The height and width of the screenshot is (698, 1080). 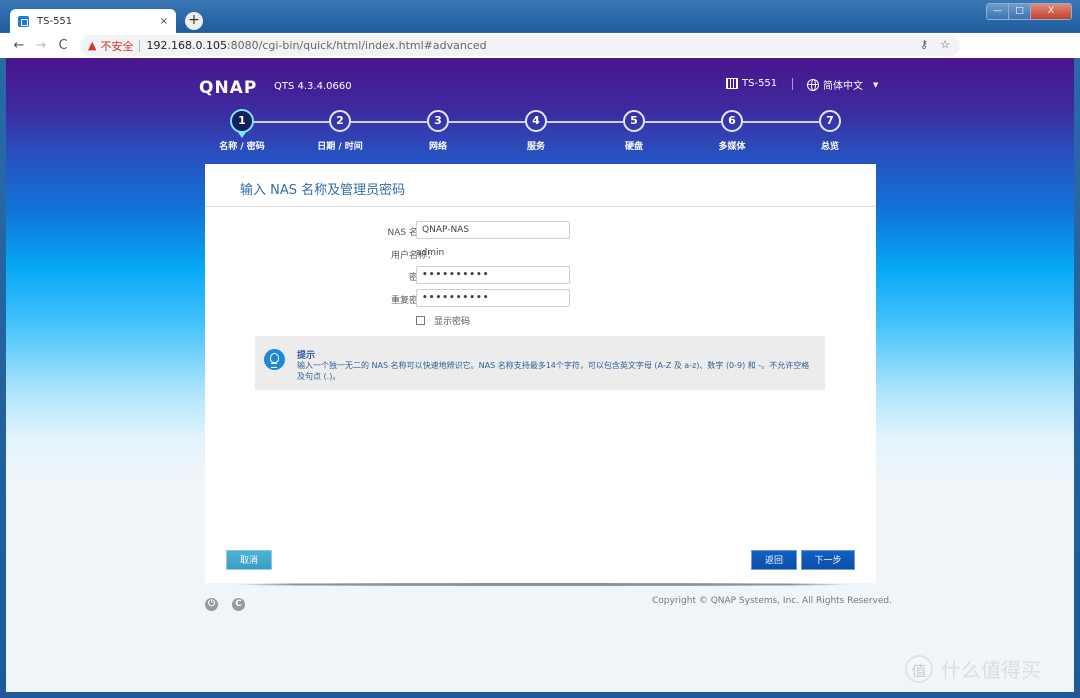 I want to click on new-tab-button: +, so click(x=194, y=21).